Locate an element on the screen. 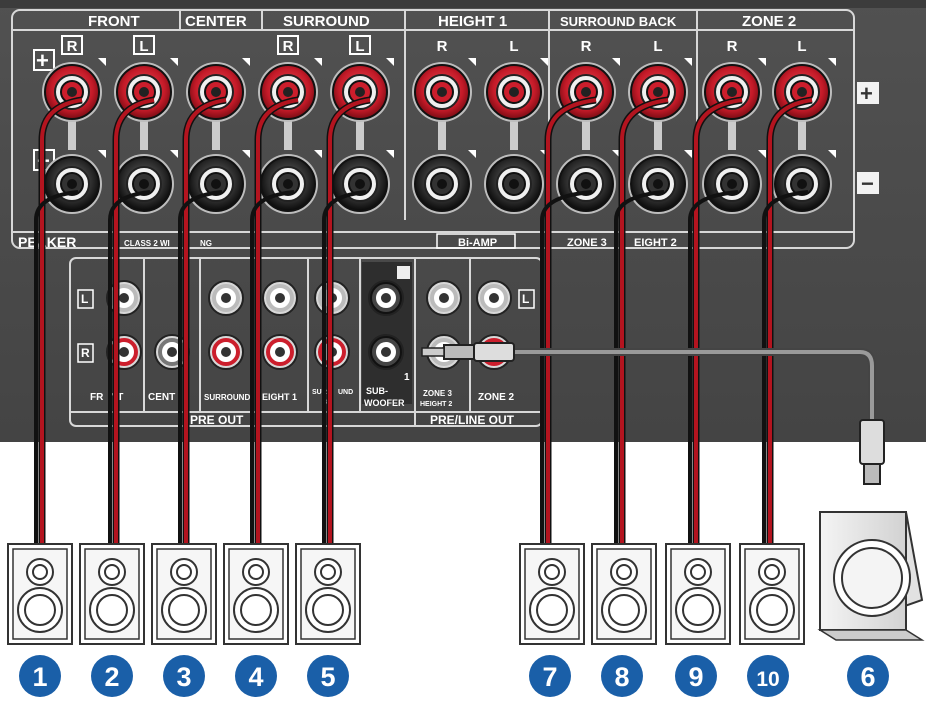 This screenshot has height=706, width=926. preout-label-zone3b: HEIGHT 2 is located at coordinates (436, 404).